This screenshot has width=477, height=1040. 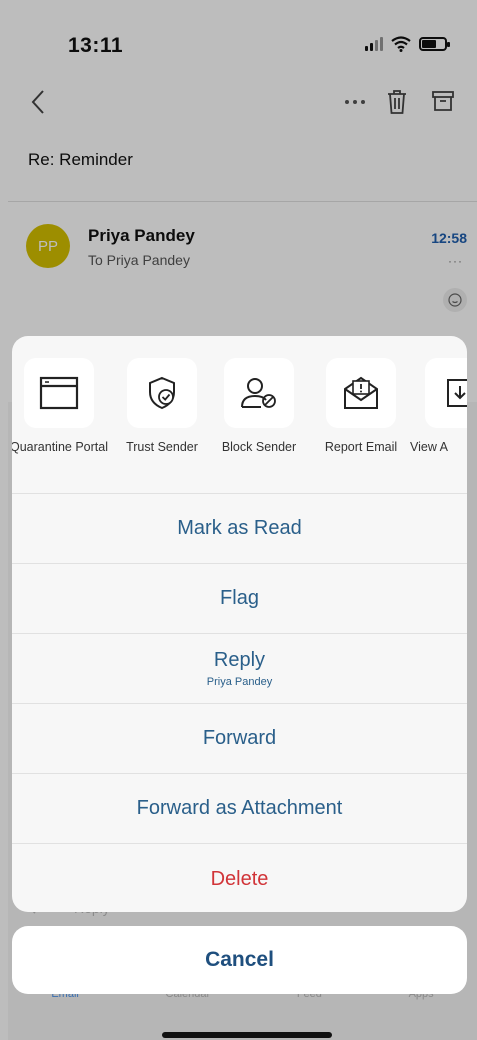 I want to click on forward-button: Forward, so click(x=239, y=739).